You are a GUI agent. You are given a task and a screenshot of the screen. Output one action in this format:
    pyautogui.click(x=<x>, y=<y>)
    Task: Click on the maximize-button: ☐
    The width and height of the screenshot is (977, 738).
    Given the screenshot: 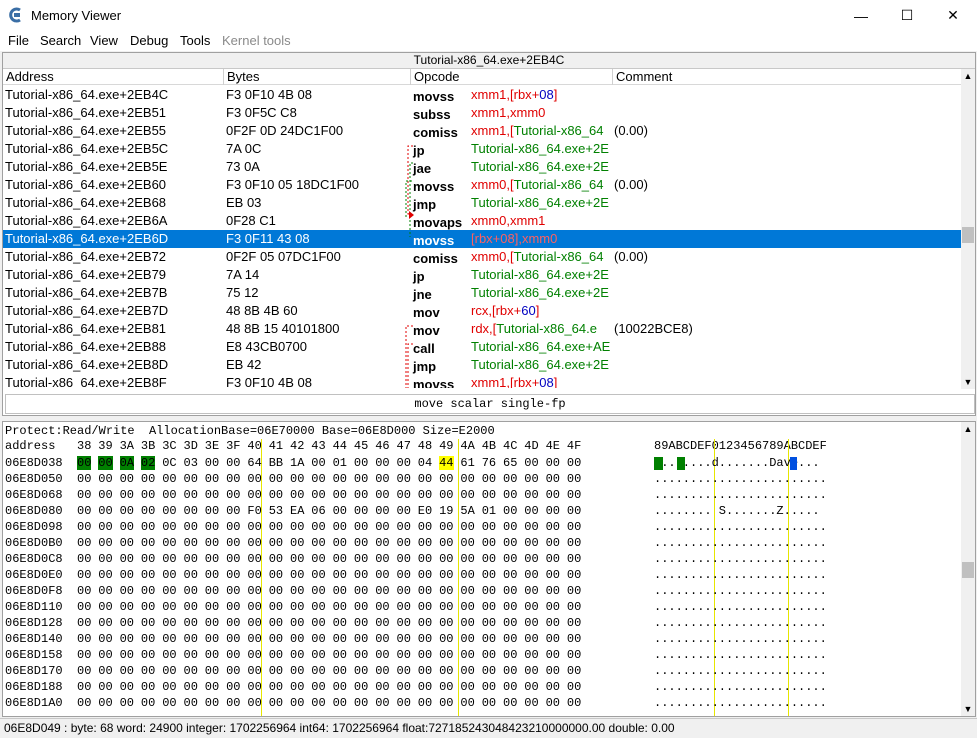 What is the action you would take?
    pyautogui.click(x=907, y=15)
    